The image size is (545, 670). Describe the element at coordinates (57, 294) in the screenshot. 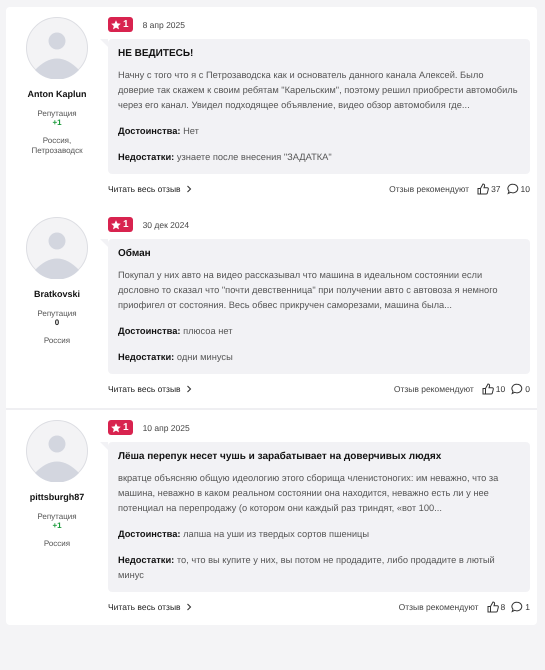

I see `author-name: Bratkovski` at that location.